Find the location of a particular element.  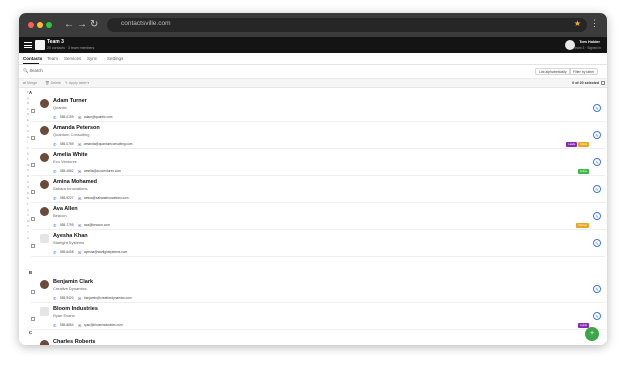

contact-phone: 555-9227 is located at coordinates (66, 198).